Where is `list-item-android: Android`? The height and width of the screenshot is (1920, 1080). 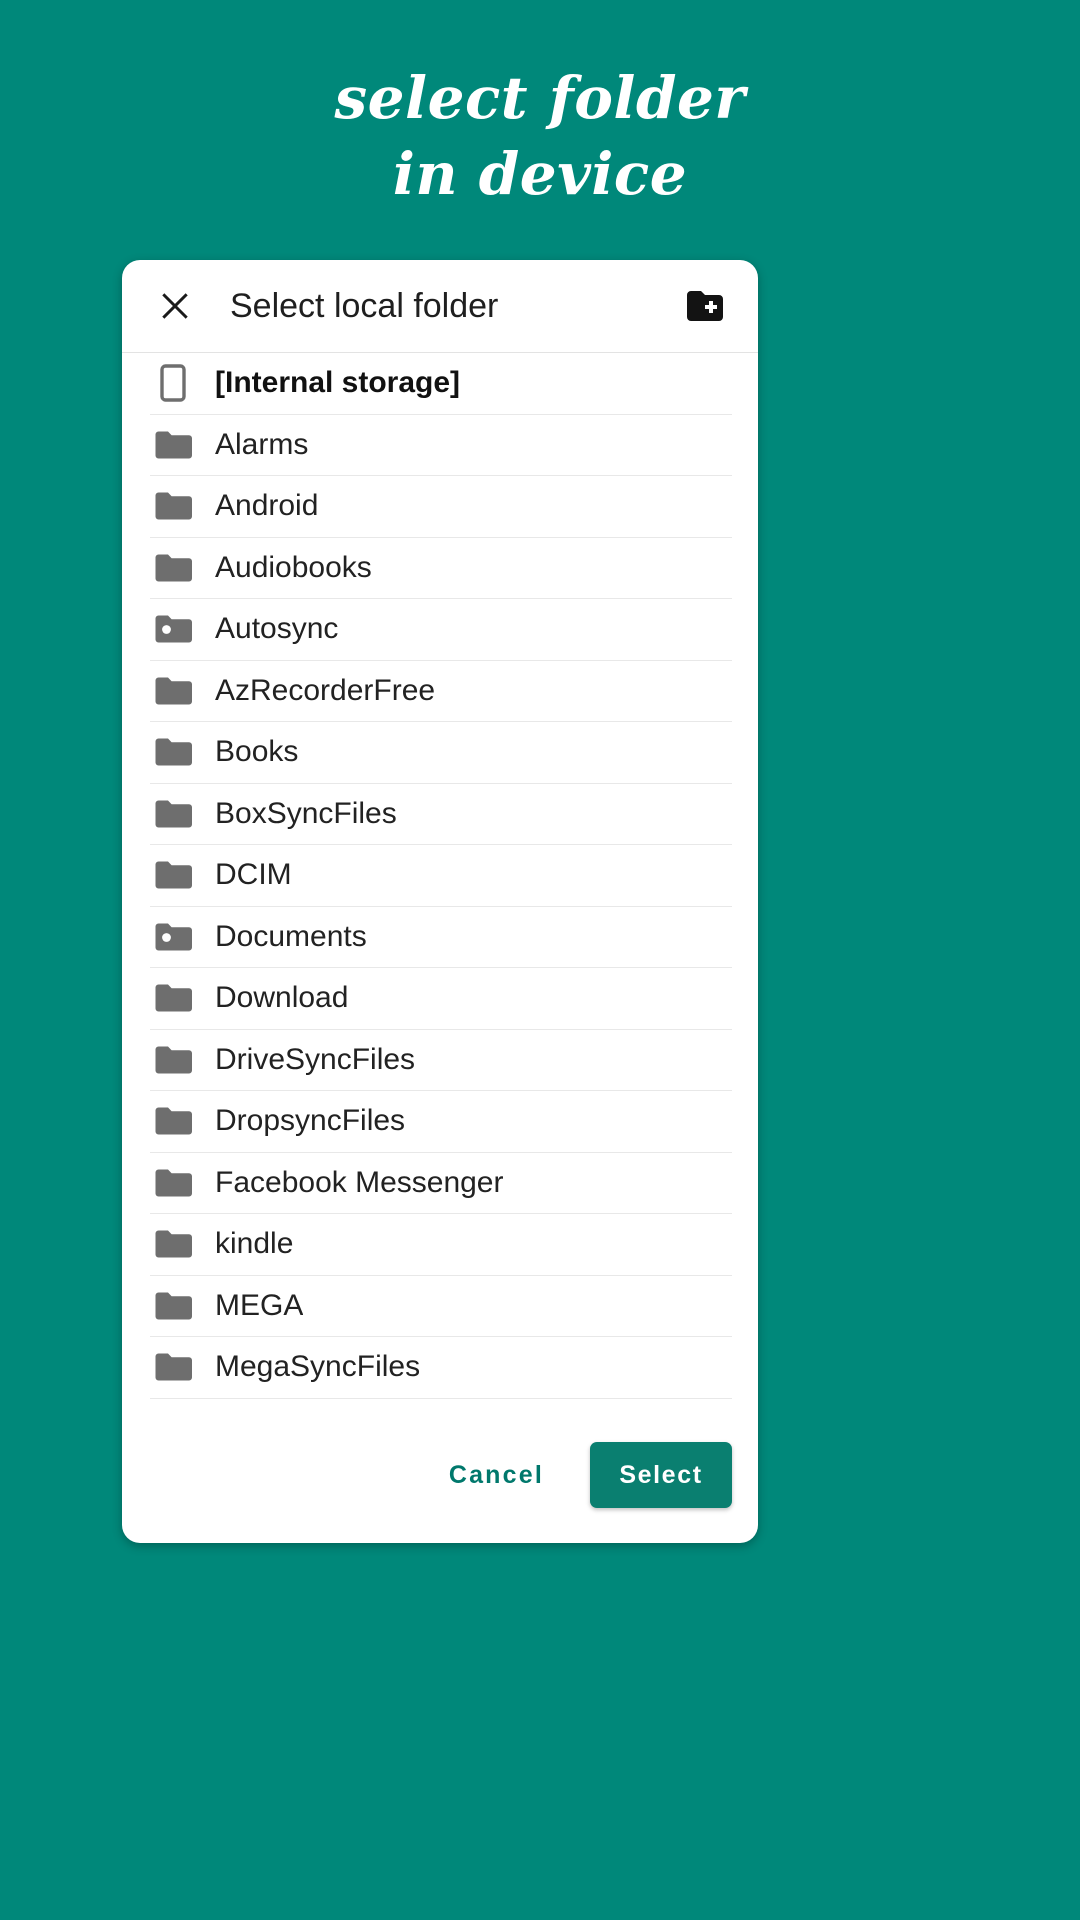 list-item-android: Android is located at coordinates (441, 507).